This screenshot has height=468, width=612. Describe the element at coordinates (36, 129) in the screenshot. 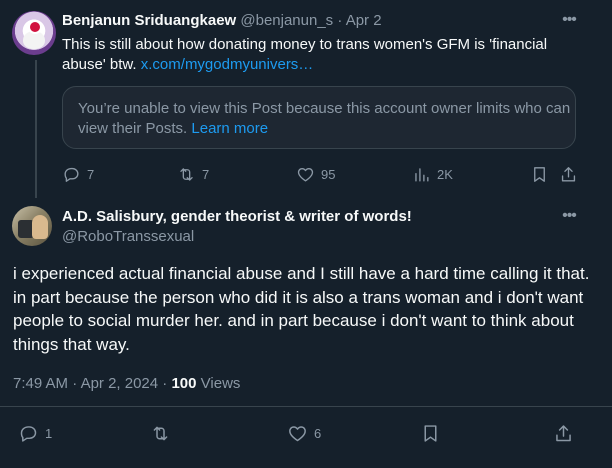

I see `thread-connector-line` at that location.